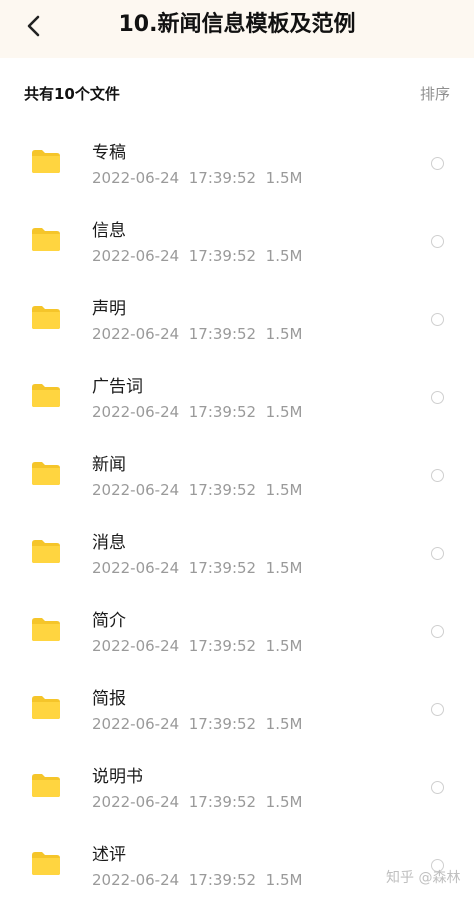 Image resolution: width=474 pixels, height=897 pixels. I want to click on watermark-text: 知乎 @森林, so click(423, 878).